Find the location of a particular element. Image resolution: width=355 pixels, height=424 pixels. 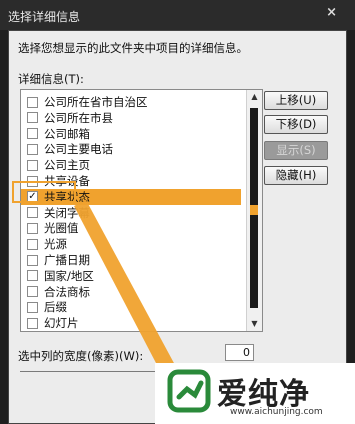

move-up-button: 上移(U) is located at coordinates (296, 100).